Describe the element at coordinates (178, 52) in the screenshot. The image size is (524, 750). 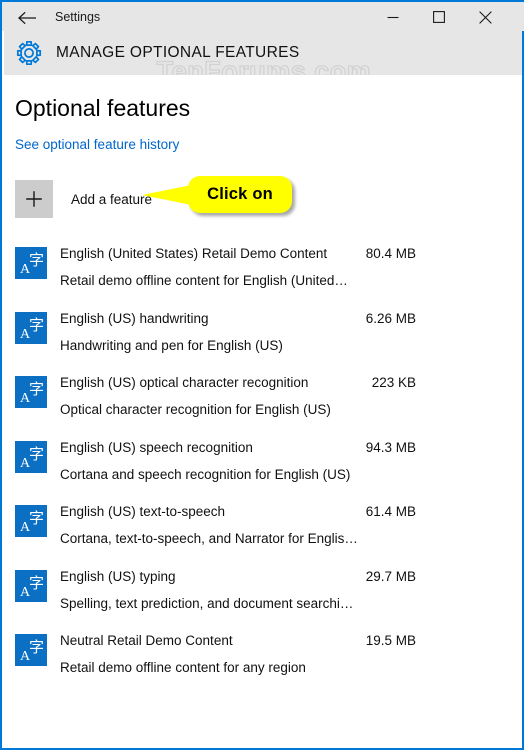
I see `page-header-title: MANAGE OPTIONAL FEATURES` at that location.